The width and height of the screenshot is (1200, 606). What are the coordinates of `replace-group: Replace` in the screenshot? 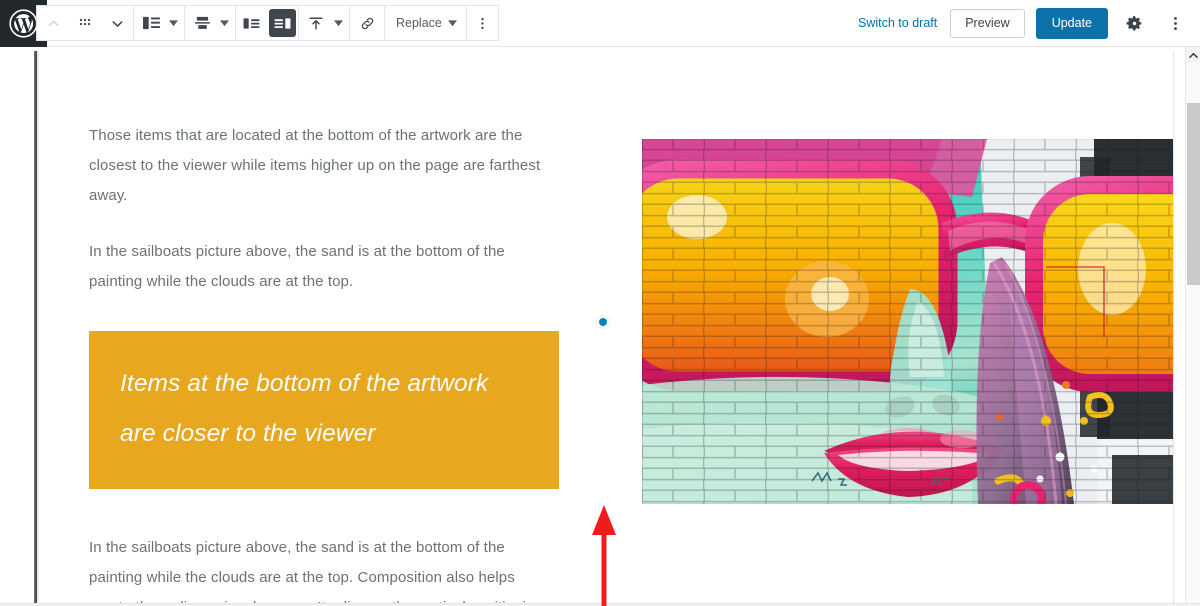 It's located at (426, 23).